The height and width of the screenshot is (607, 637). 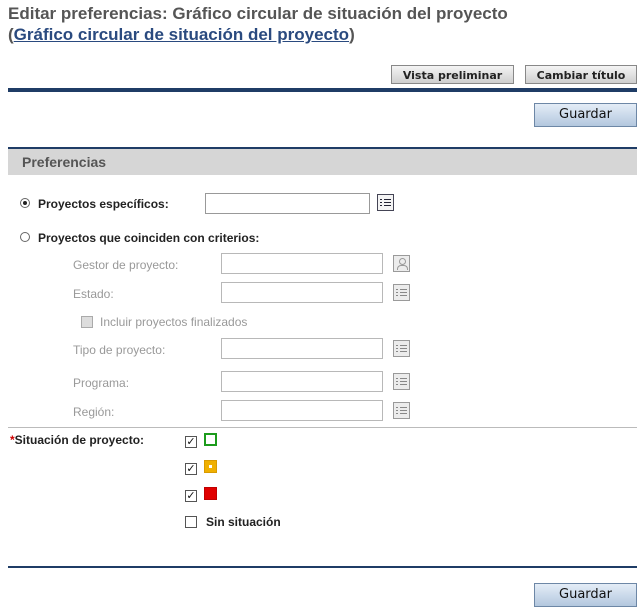 I want to click on manager-label: Gestor de proyecto:, so click(x=126, y=265).